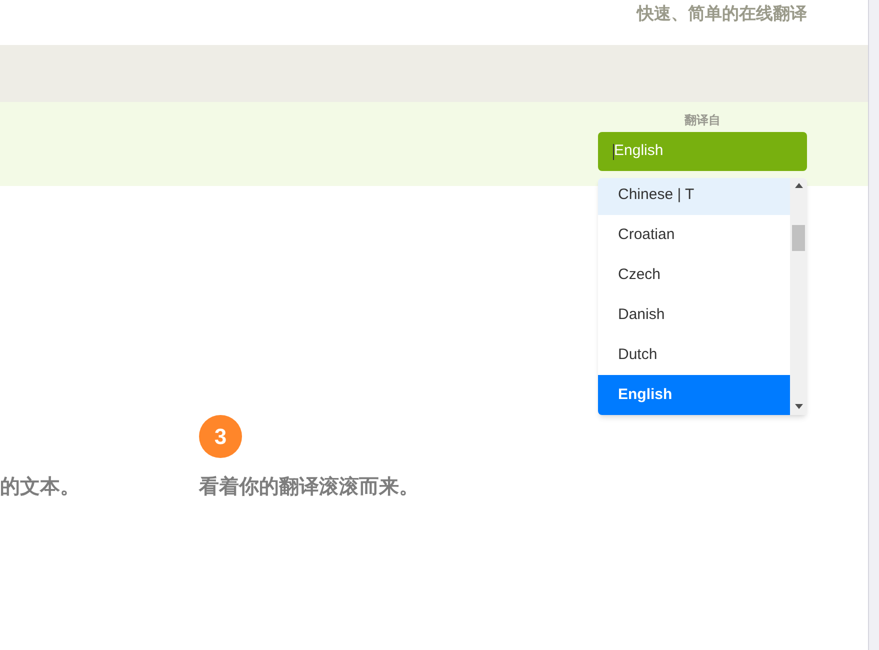  I want to click on step-text: 看着你的翻译滚滚而来。, so click(309, 487).